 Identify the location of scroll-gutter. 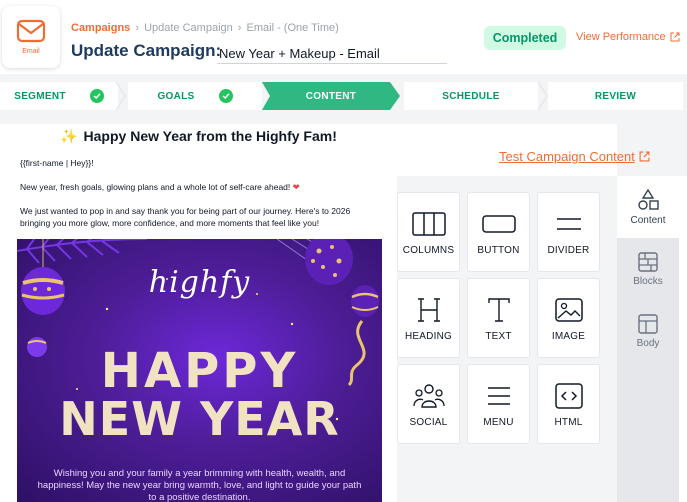
(683, 339).